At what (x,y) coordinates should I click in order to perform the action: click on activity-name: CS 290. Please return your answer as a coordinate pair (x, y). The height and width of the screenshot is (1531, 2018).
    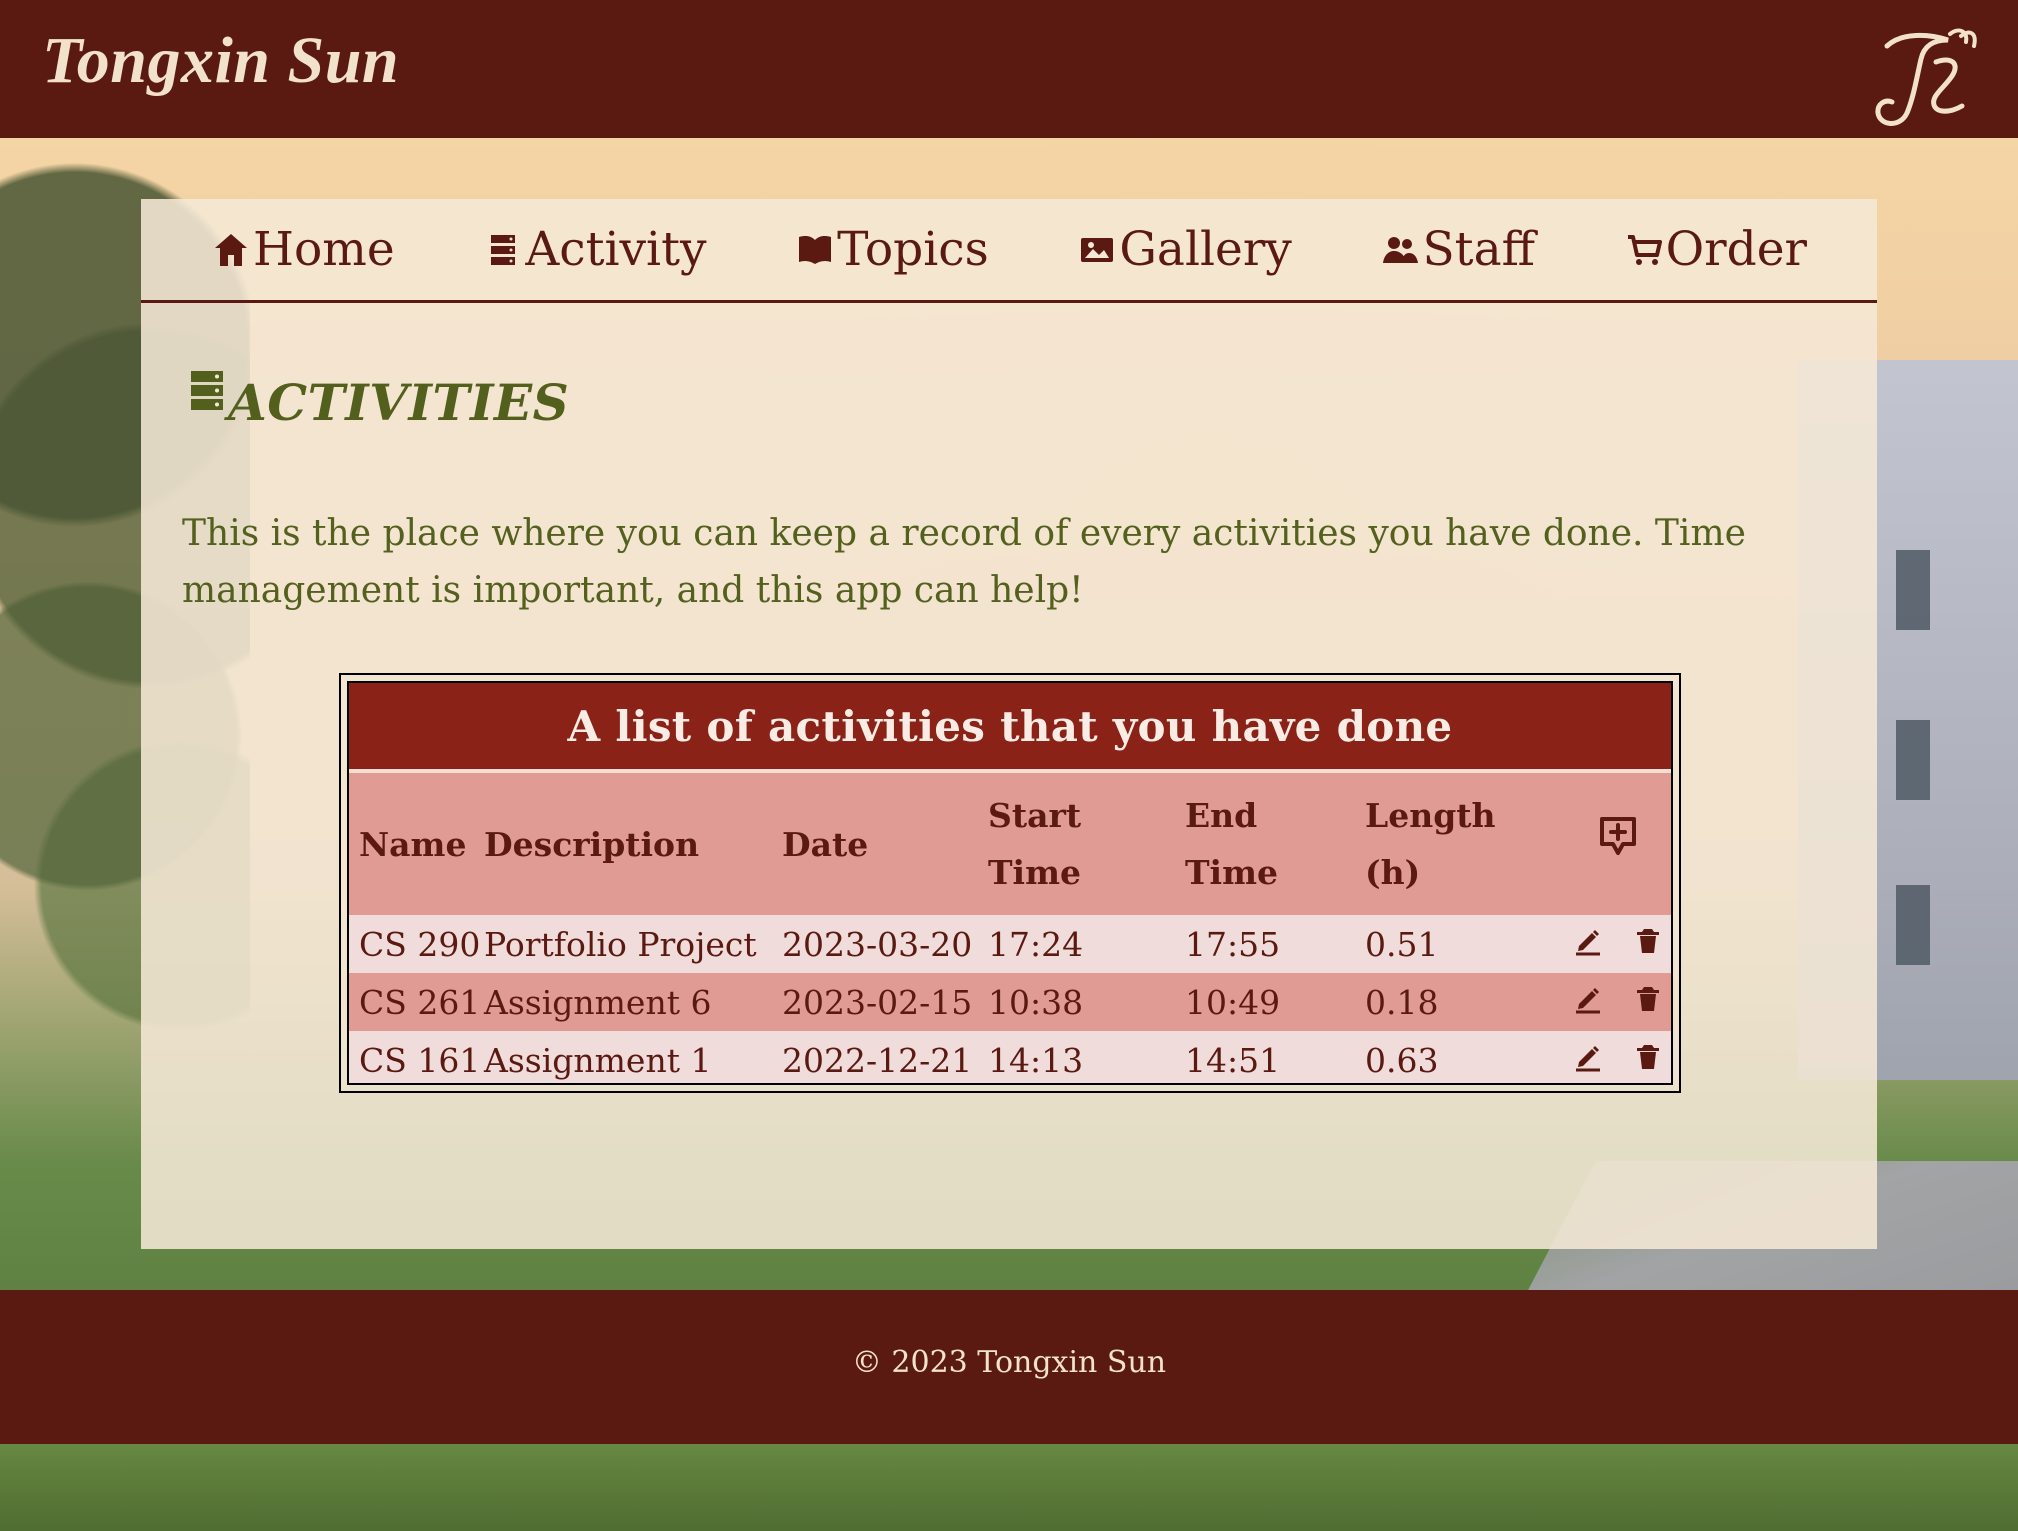
    Looking at the image, I should click on (420, 944).